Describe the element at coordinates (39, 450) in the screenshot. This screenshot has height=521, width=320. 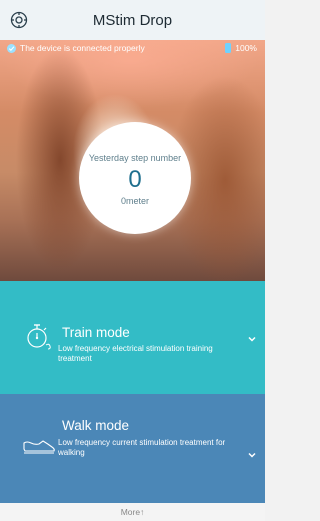
I see `shoe-icon` at that location.